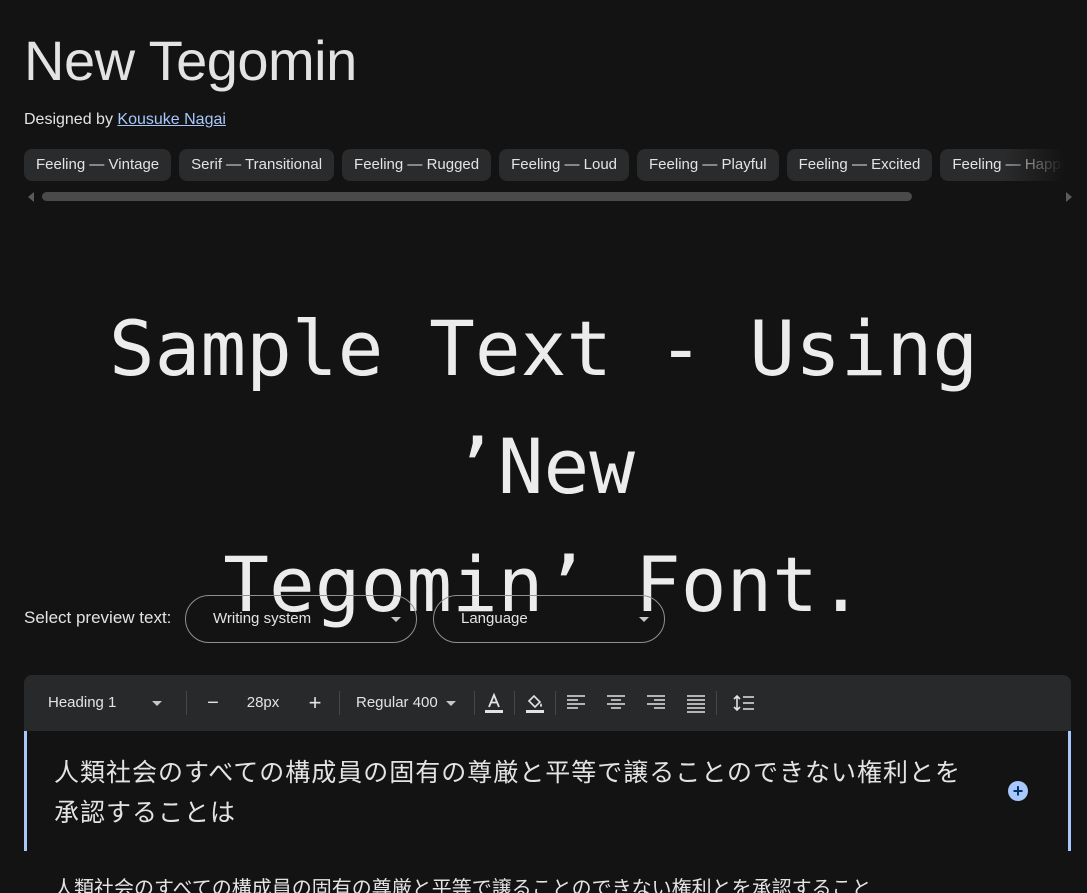 The width and height of the screenshot is (1087, 893). I want to click on weight-value: Regular 400, so click(397, 702).